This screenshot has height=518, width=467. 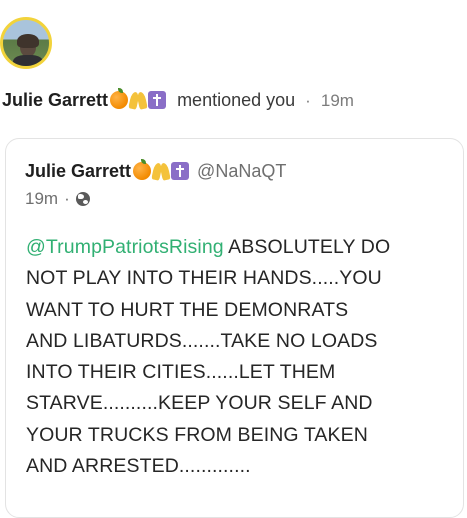 I want to click on quoted-author-emoji-group, so click(x=161, y=169).